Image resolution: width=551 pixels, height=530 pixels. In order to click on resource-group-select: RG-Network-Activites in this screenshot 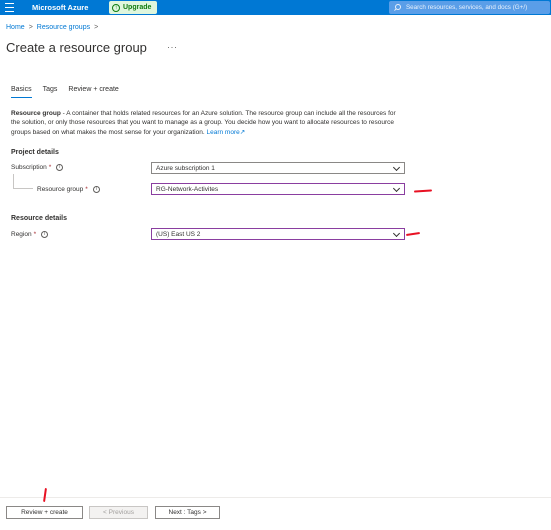, I will do `click(278, 189)`.